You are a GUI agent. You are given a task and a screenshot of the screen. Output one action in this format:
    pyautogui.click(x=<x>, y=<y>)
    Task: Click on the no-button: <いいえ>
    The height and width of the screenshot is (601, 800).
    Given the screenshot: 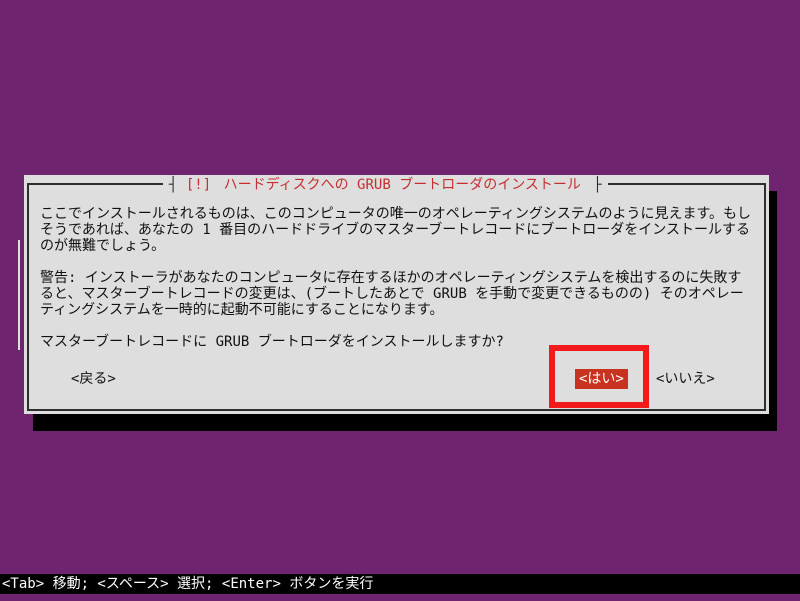 What is the action you would take?
    pyautogui.click(x=685, y=379)
    